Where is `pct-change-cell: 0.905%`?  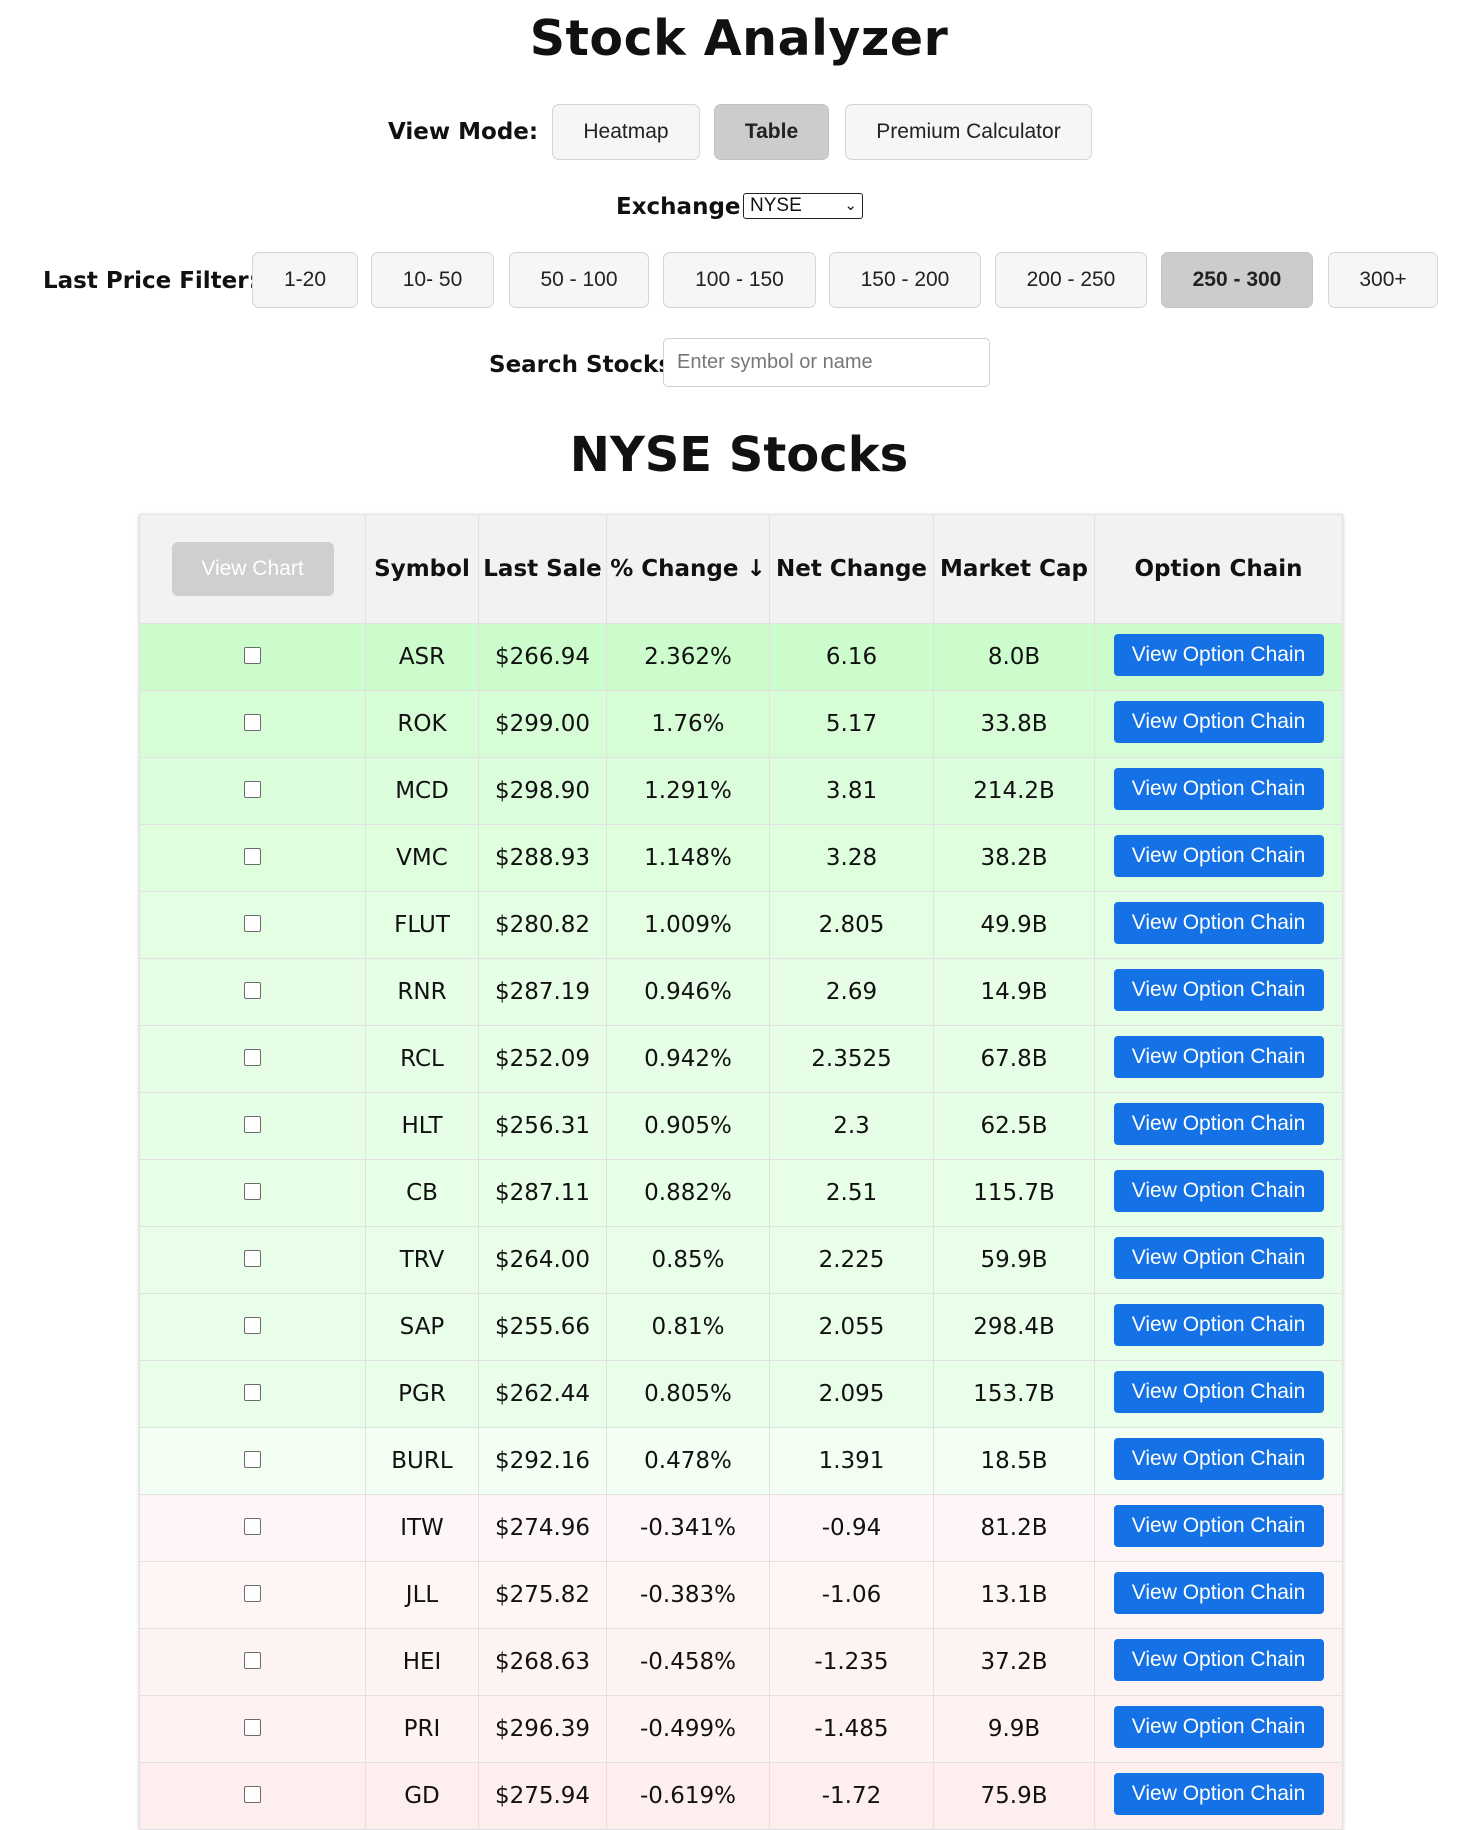 pct-change-cell: 0.905% is located at coordinates (688, 1126).